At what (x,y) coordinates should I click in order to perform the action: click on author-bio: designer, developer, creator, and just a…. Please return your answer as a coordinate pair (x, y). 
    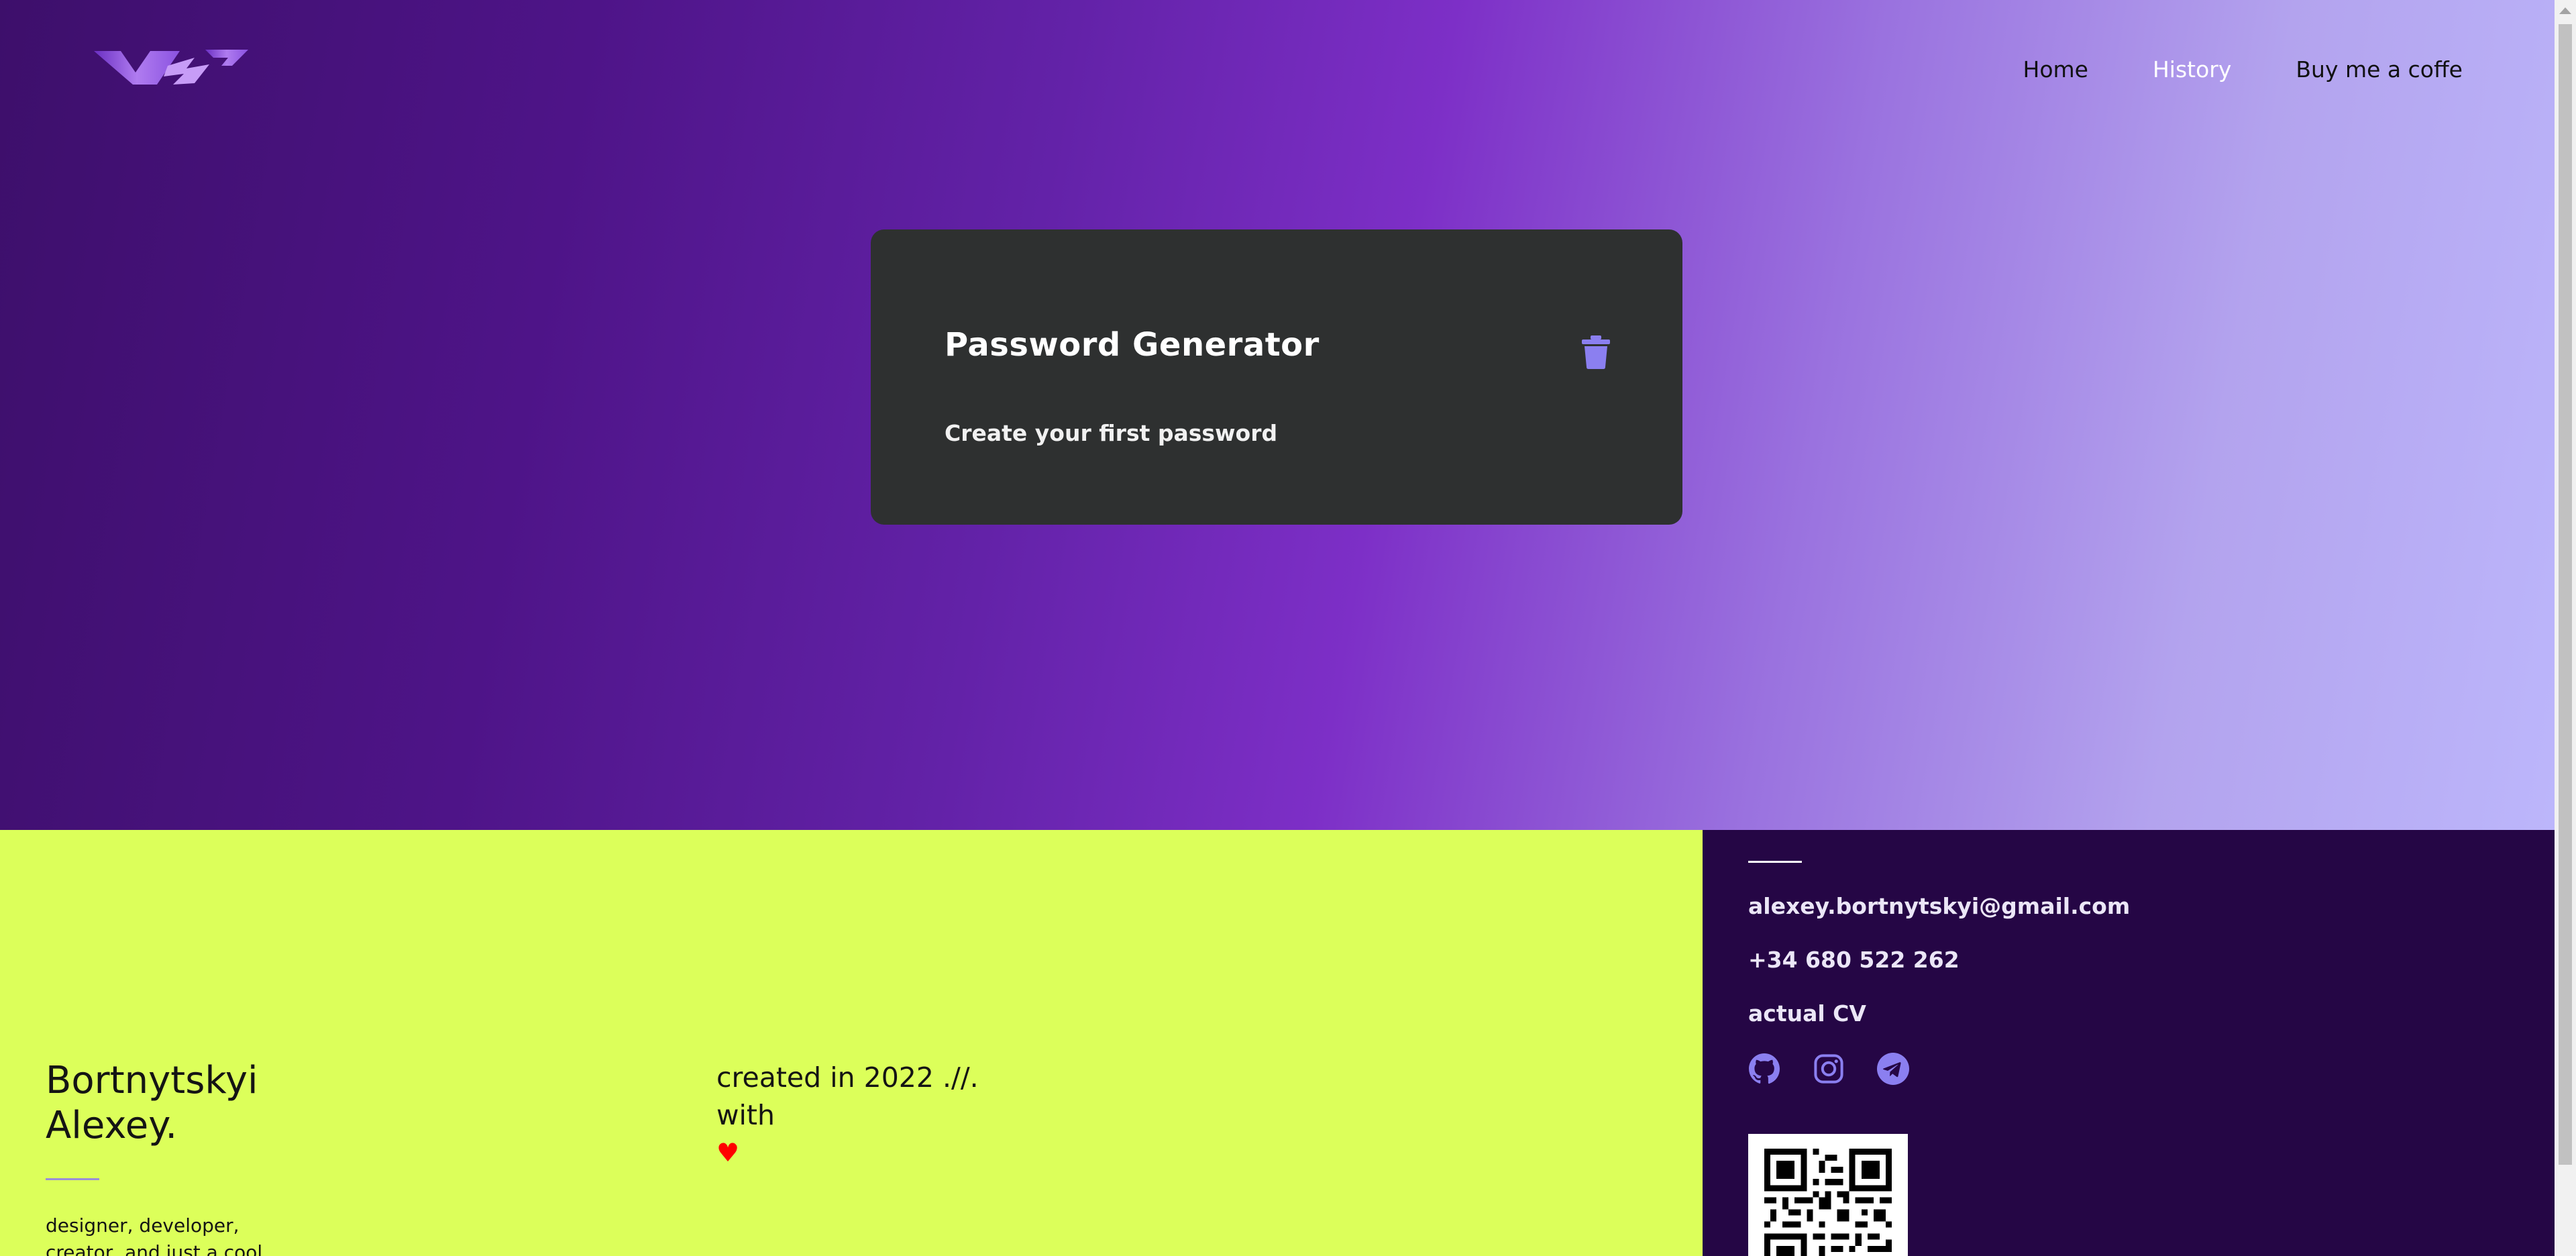
    Looking at the image, I should click on (154, 1235).